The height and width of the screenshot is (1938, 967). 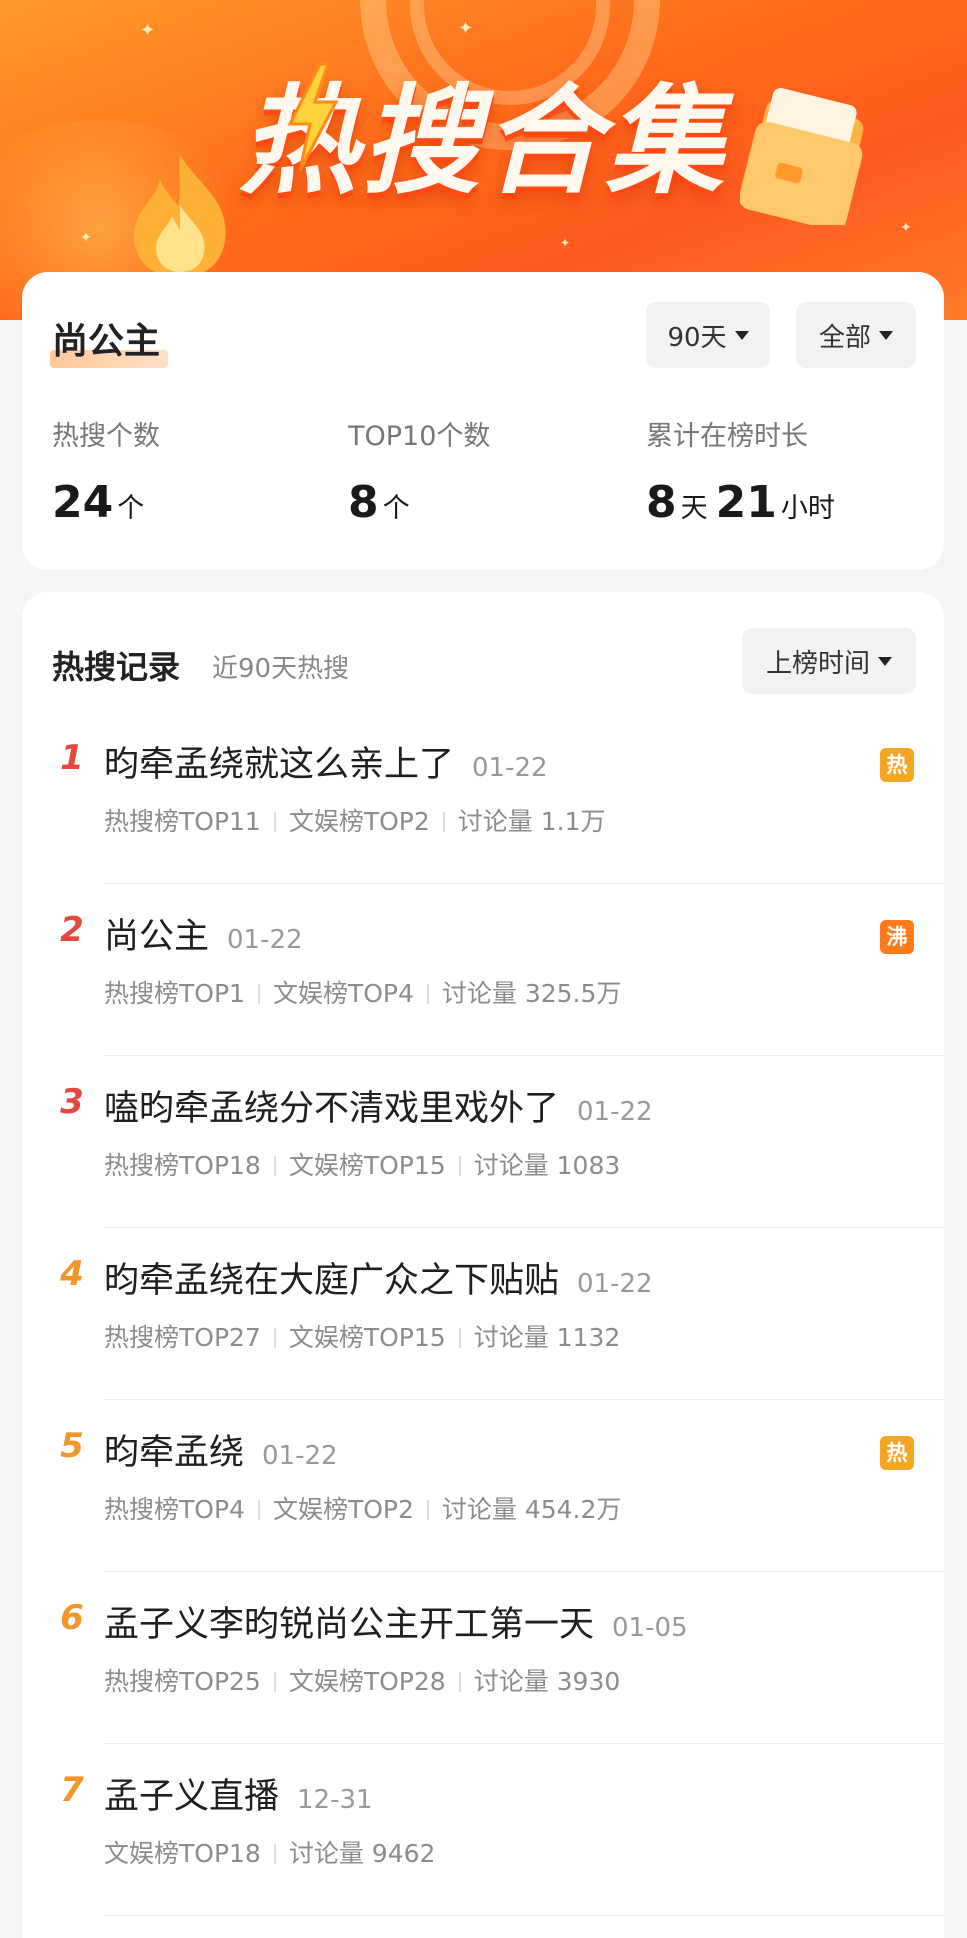 I want to click on scope-filter-dropdown: 全部, so click(x=856, y=335).